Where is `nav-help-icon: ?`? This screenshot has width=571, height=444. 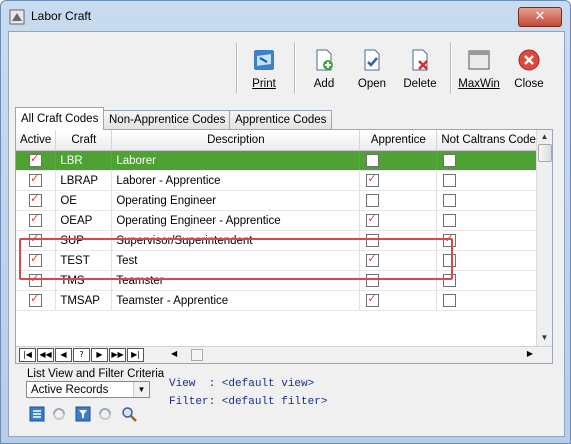 nav-help-icon: ? is located at coordinates (81, 355).